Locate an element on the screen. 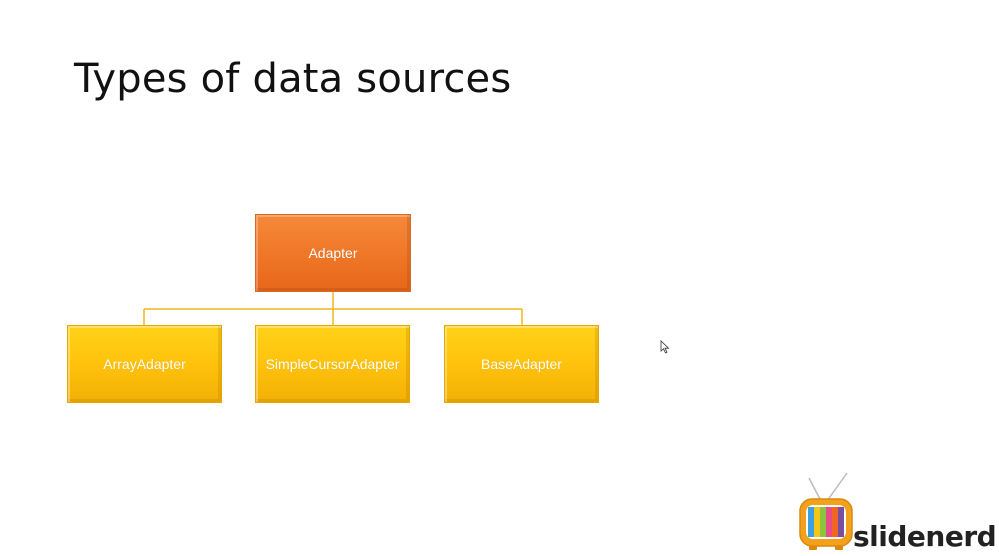 Image resolution: width=999 pixels, height=556 pixels. logo-text: slidenerd is located at coordinates (925, 536).